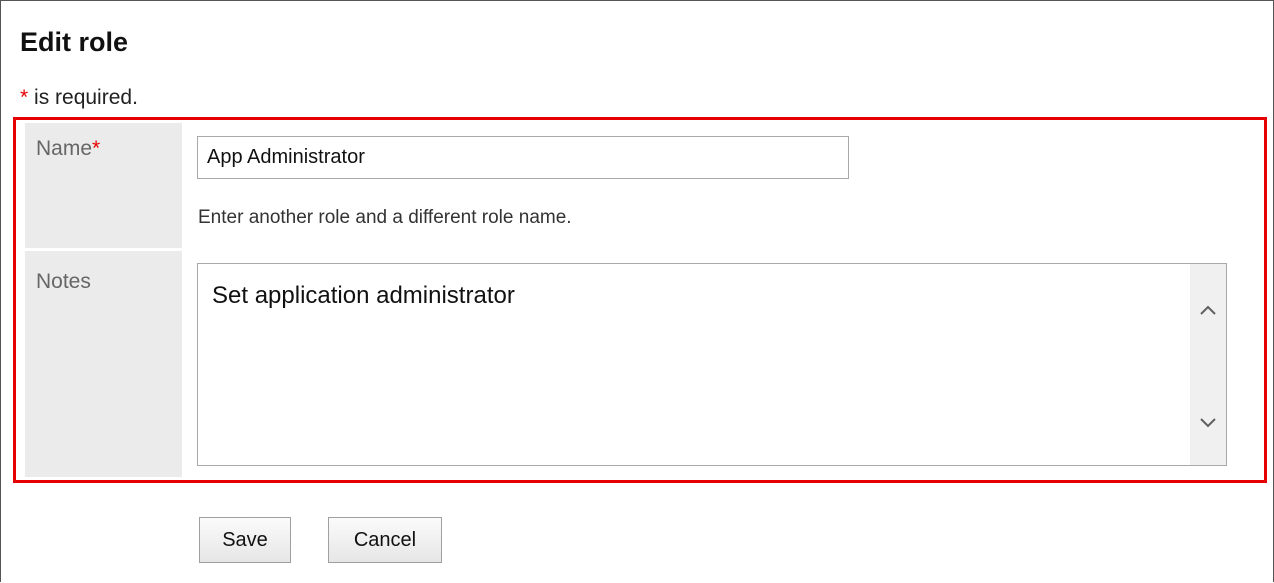  What do you see at coordinates (83, 97) in the screenshot?
I see `required-note-text: is required.` at bounding box center [83, 97].